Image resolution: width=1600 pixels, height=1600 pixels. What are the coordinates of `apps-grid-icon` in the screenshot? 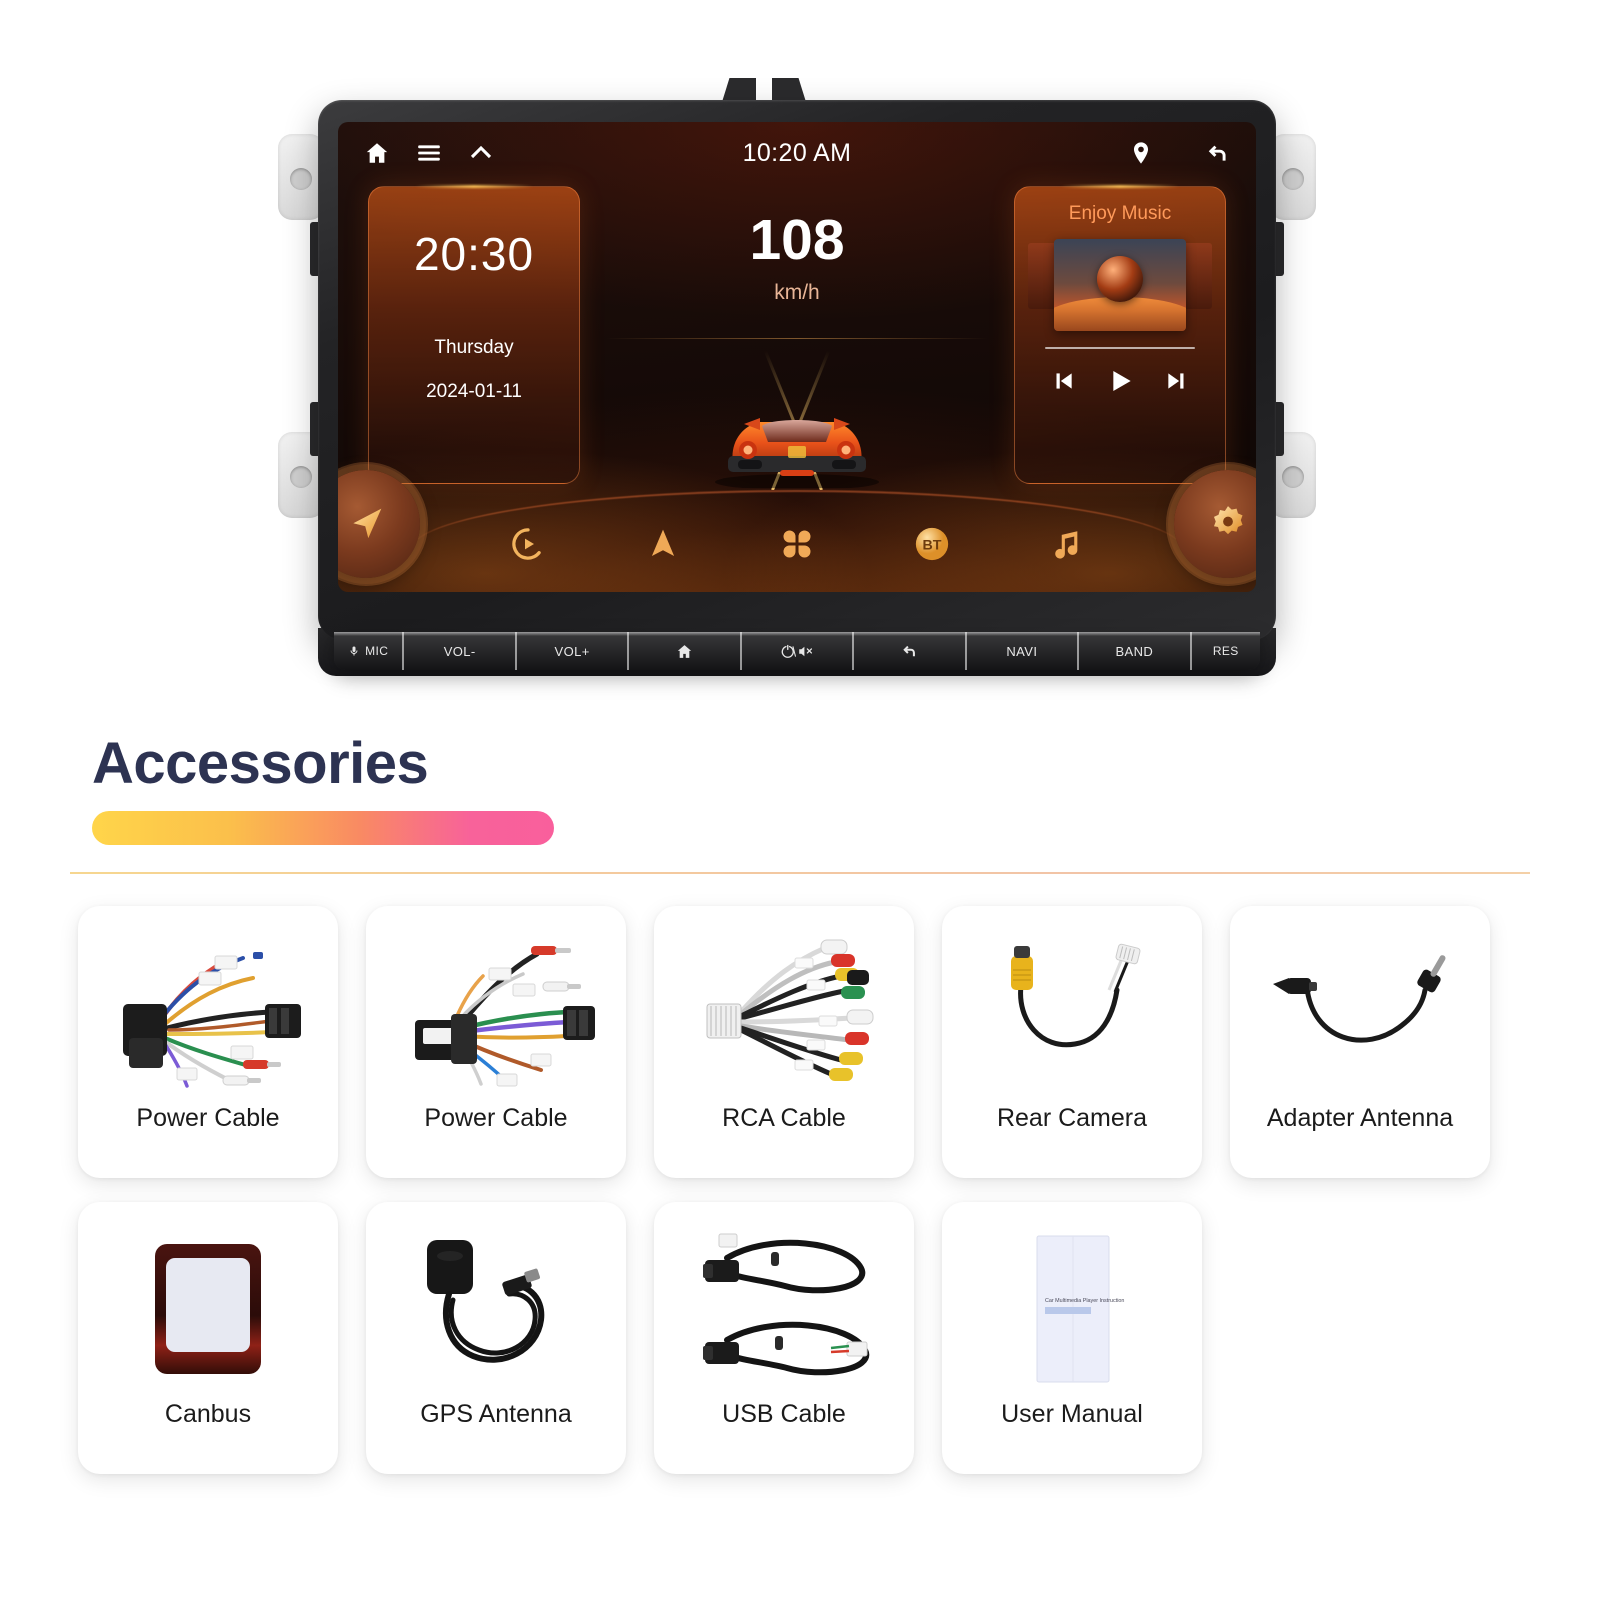 It's located at (797, 544).